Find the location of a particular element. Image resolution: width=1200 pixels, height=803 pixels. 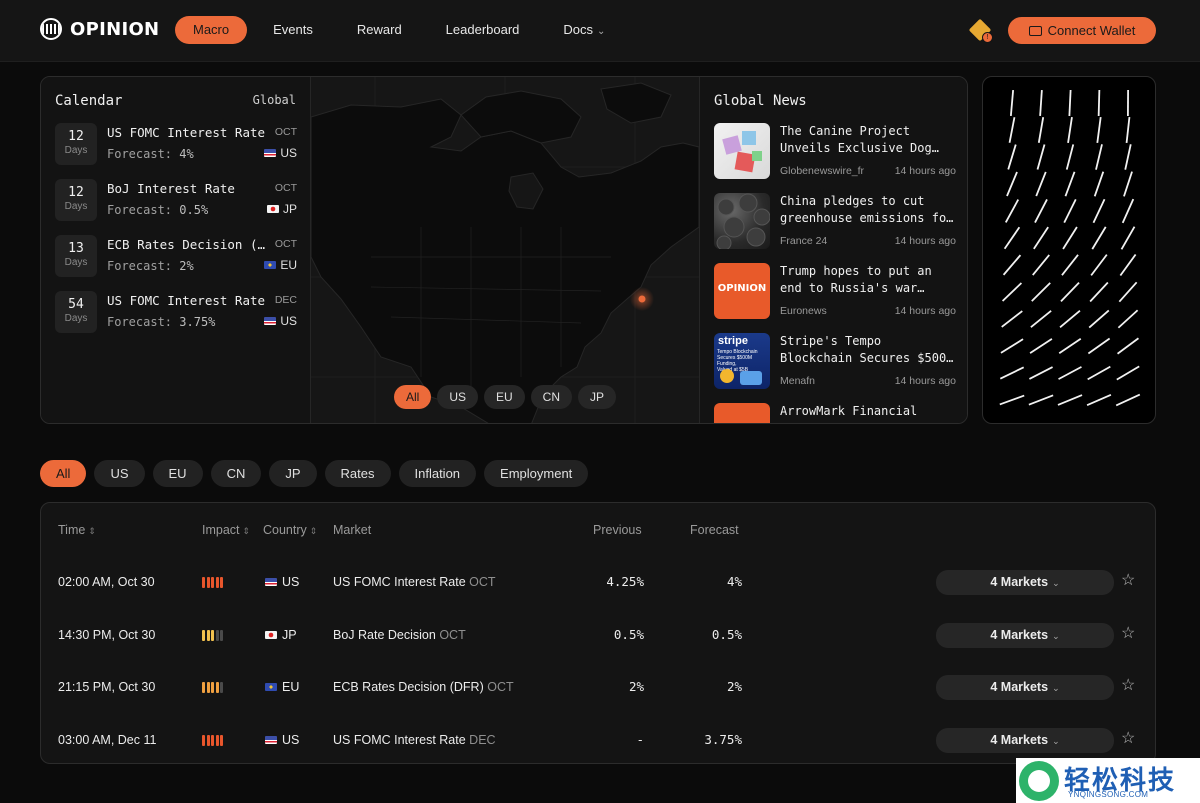

market-name: ECB Rates Decision (DFR) is located at coordinates (408, 687).